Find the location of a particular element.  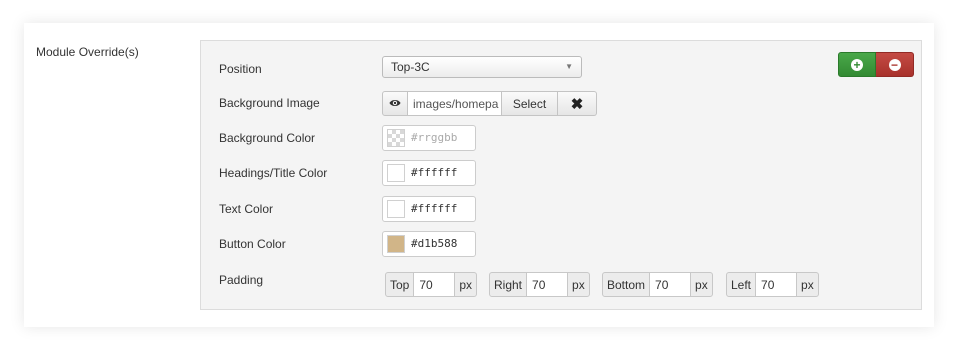

background-color-label: Background Color is located at coordinates (267, 138).